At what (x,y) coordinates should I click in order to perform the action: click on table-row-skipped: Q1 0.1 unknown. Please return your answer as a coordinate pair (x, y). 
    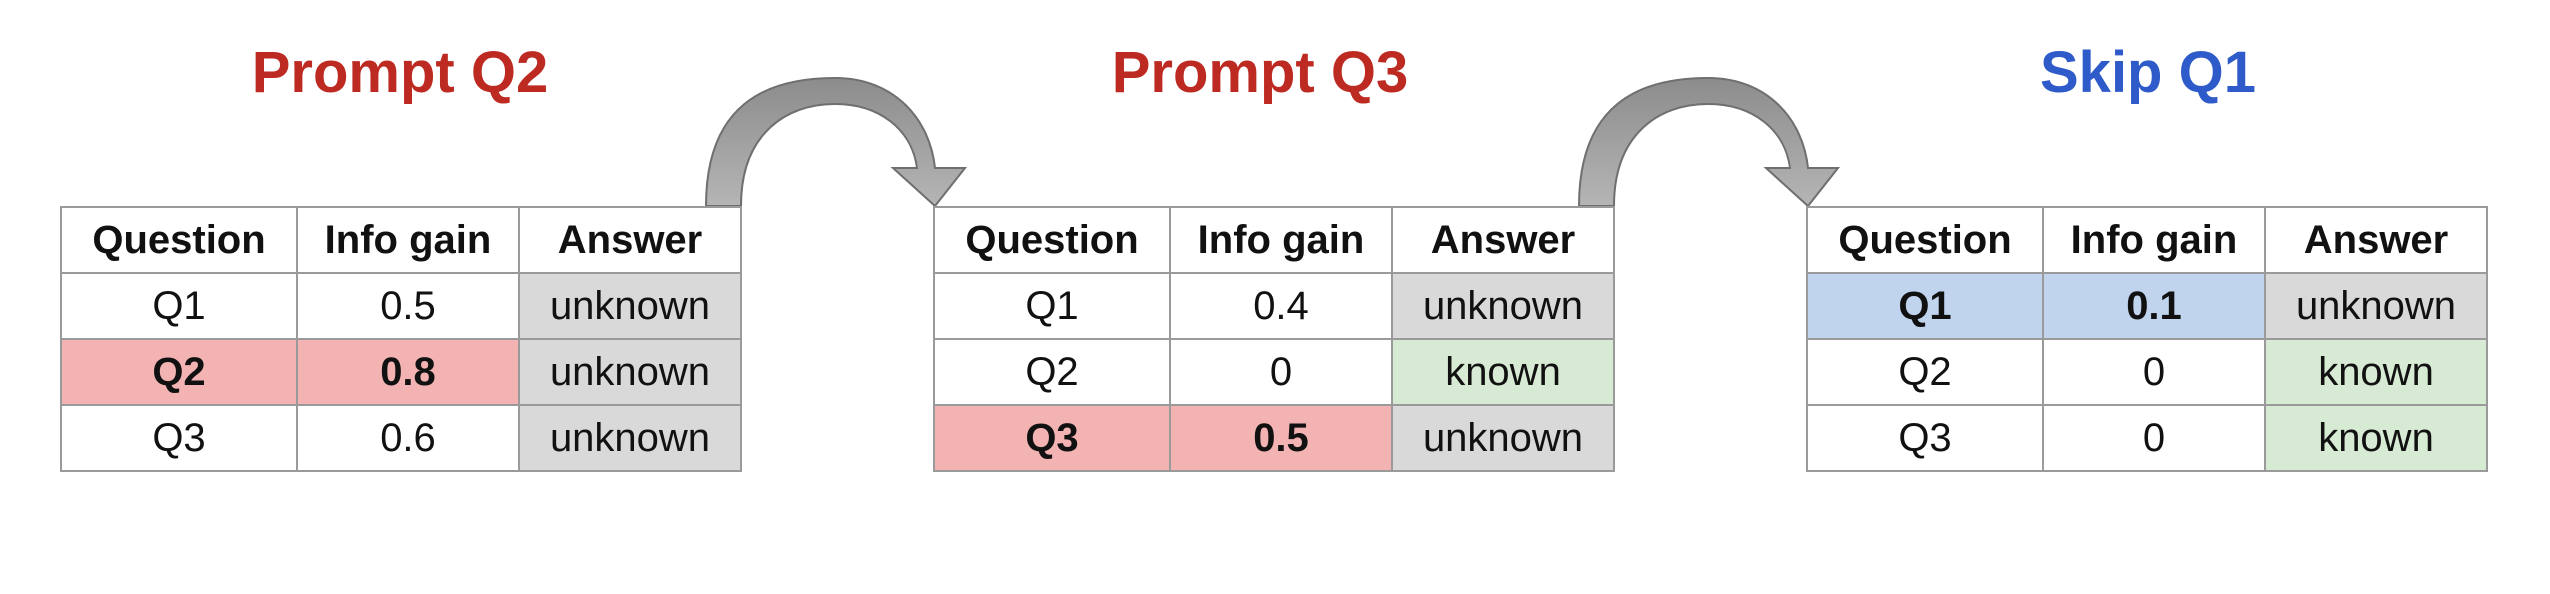
    Looking at the image, I should click on (2147, 306).